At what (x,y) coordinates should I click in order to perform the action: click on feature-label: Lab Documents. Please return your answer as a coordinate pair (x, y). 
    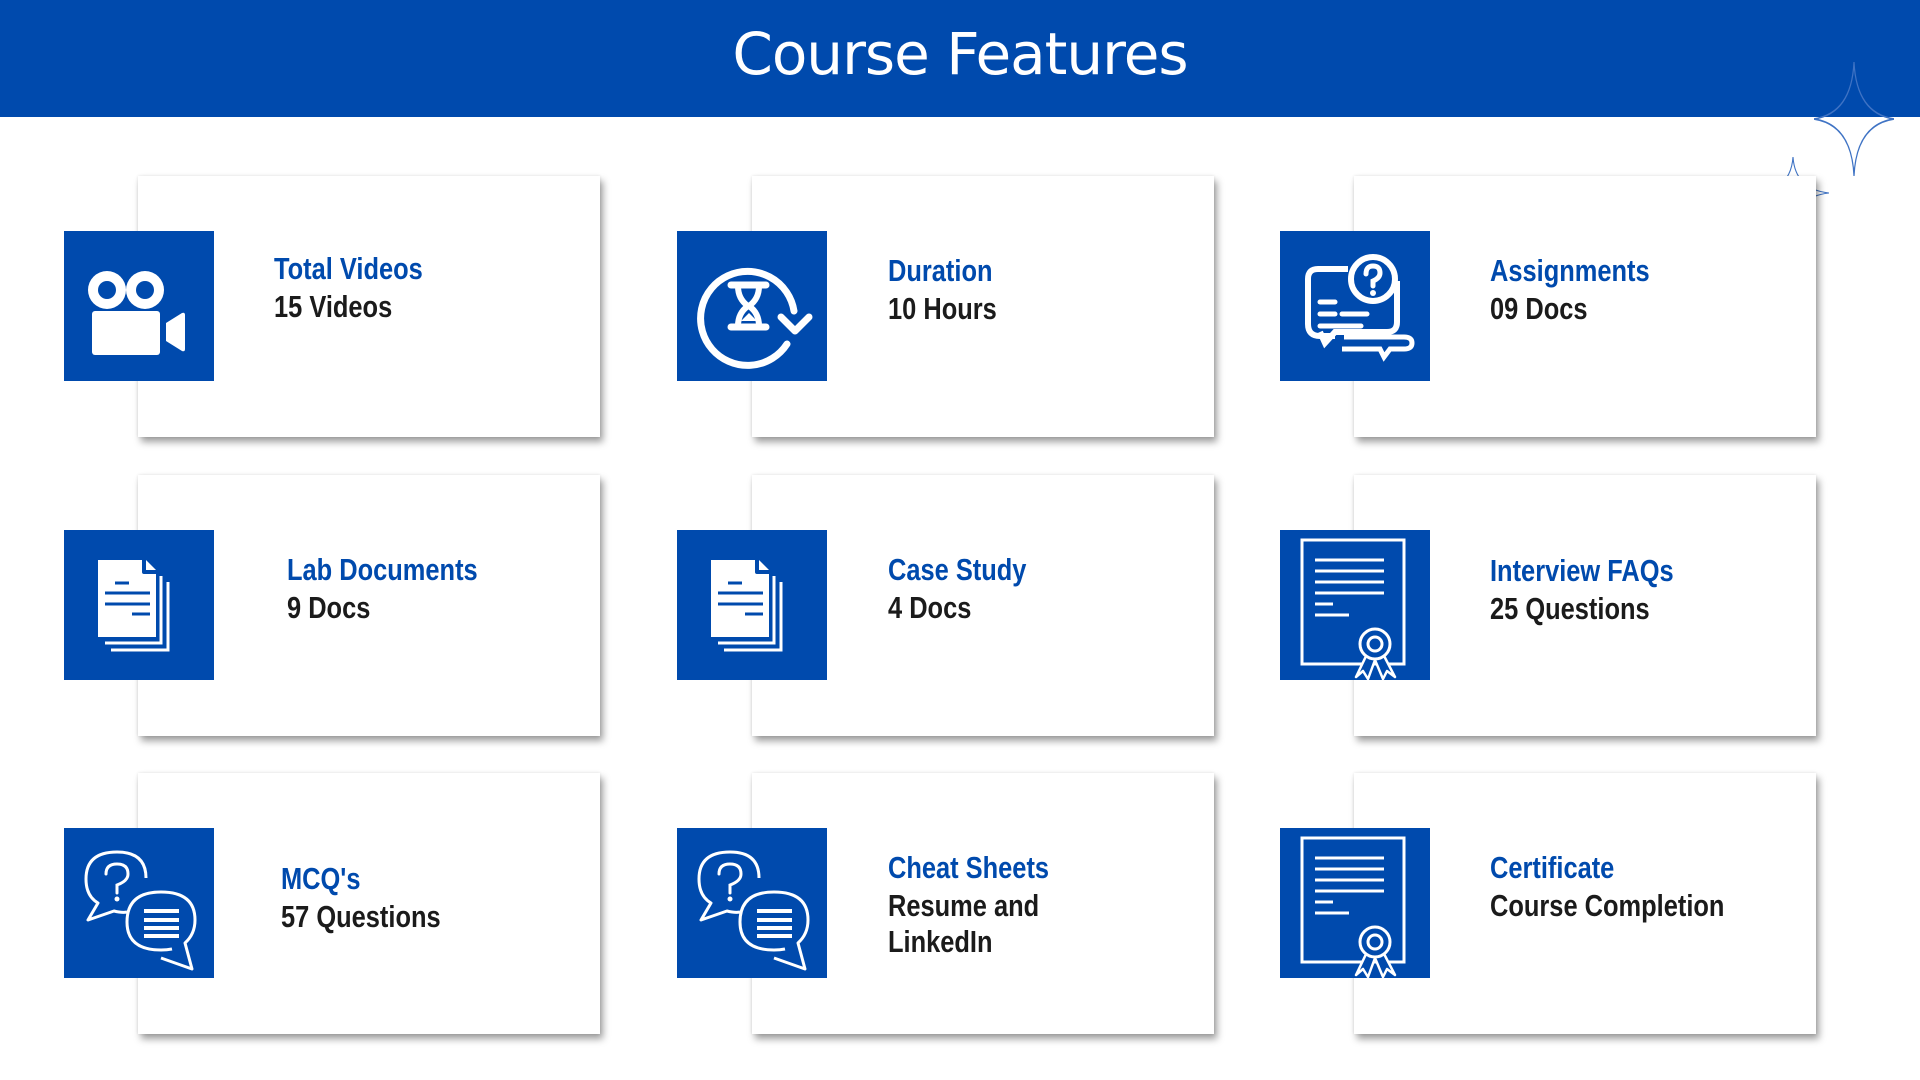
    Looking at the image, I should click on (382, 569).